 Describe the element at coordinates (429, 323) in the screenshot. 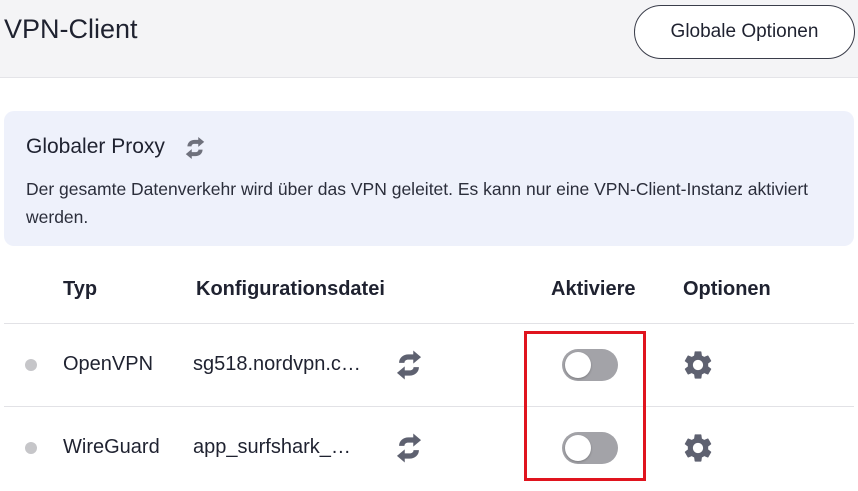

I see `header-divider` at that location.